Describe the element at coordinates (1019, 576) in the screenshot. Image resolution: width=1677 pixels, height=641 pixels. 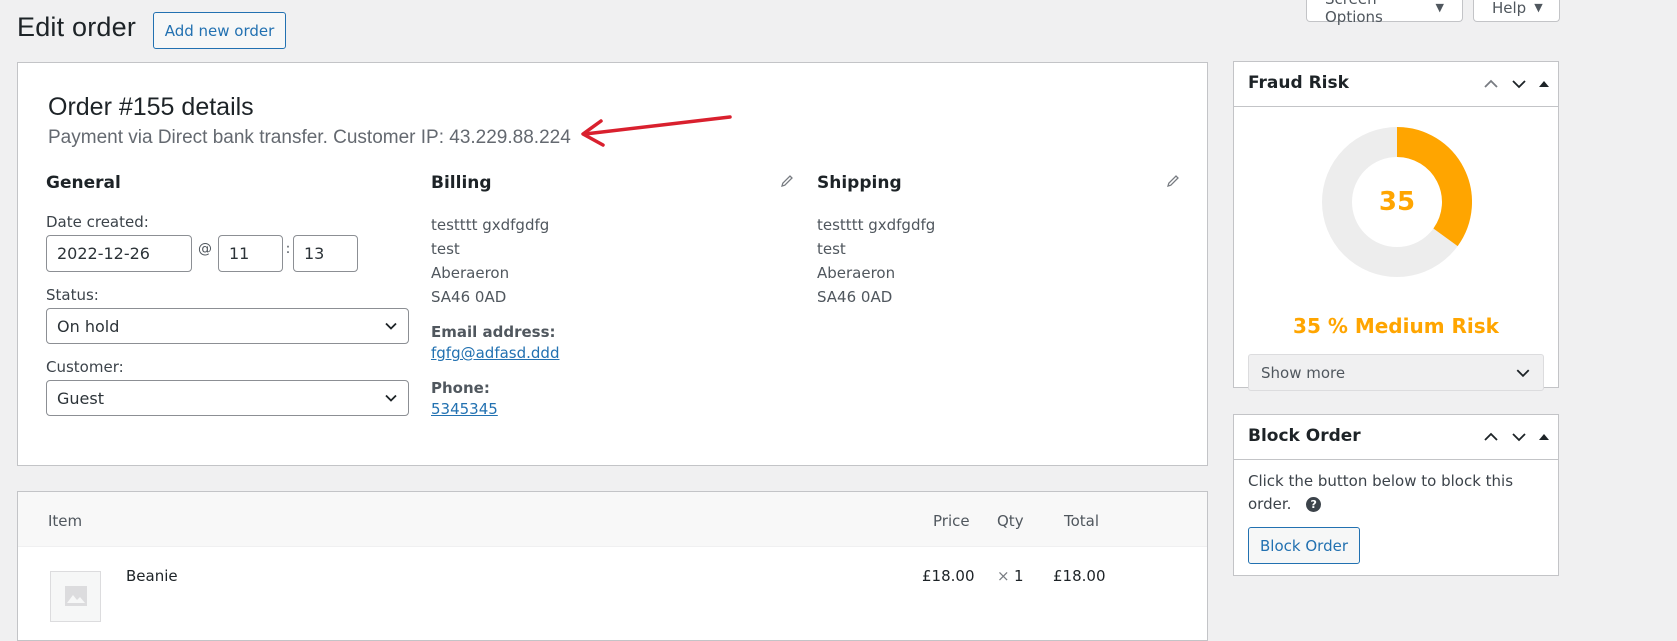
I see `item-qty: 1` at that location.